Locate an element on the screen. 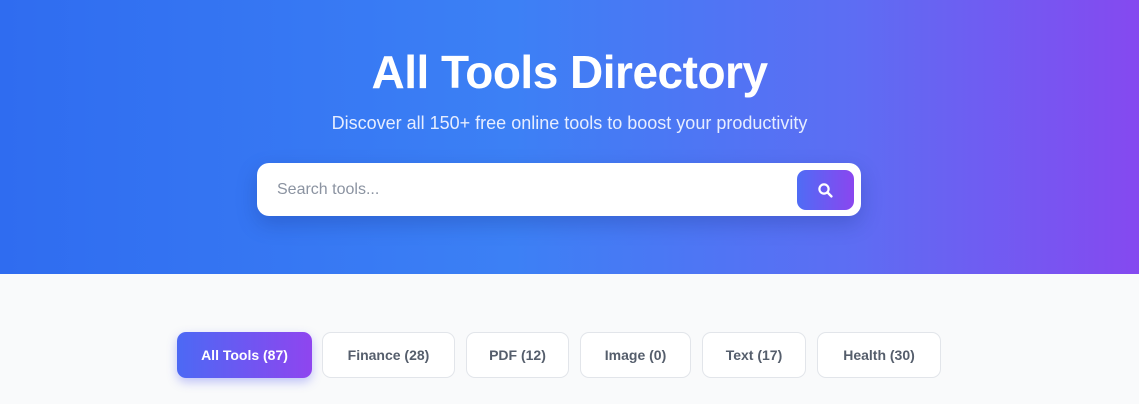 The height and width of the screenshot is (404, 1139). filter-text: Text (17) is located at coordinates (754, 355).